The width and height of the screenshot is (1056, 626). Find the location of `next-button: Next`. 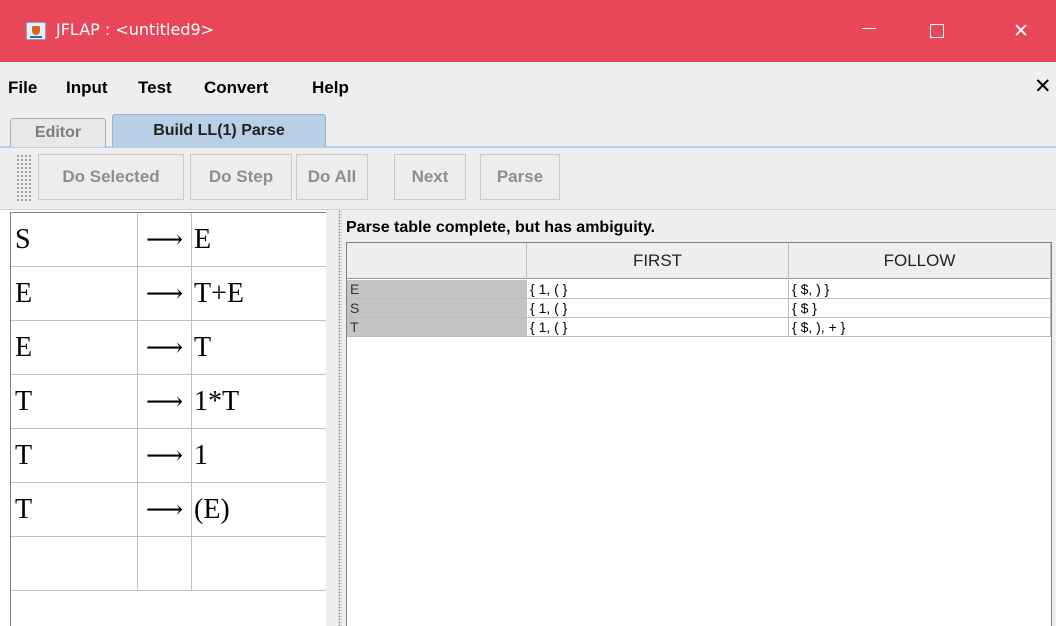

next-button: Next is located at coordinates (430, 177).